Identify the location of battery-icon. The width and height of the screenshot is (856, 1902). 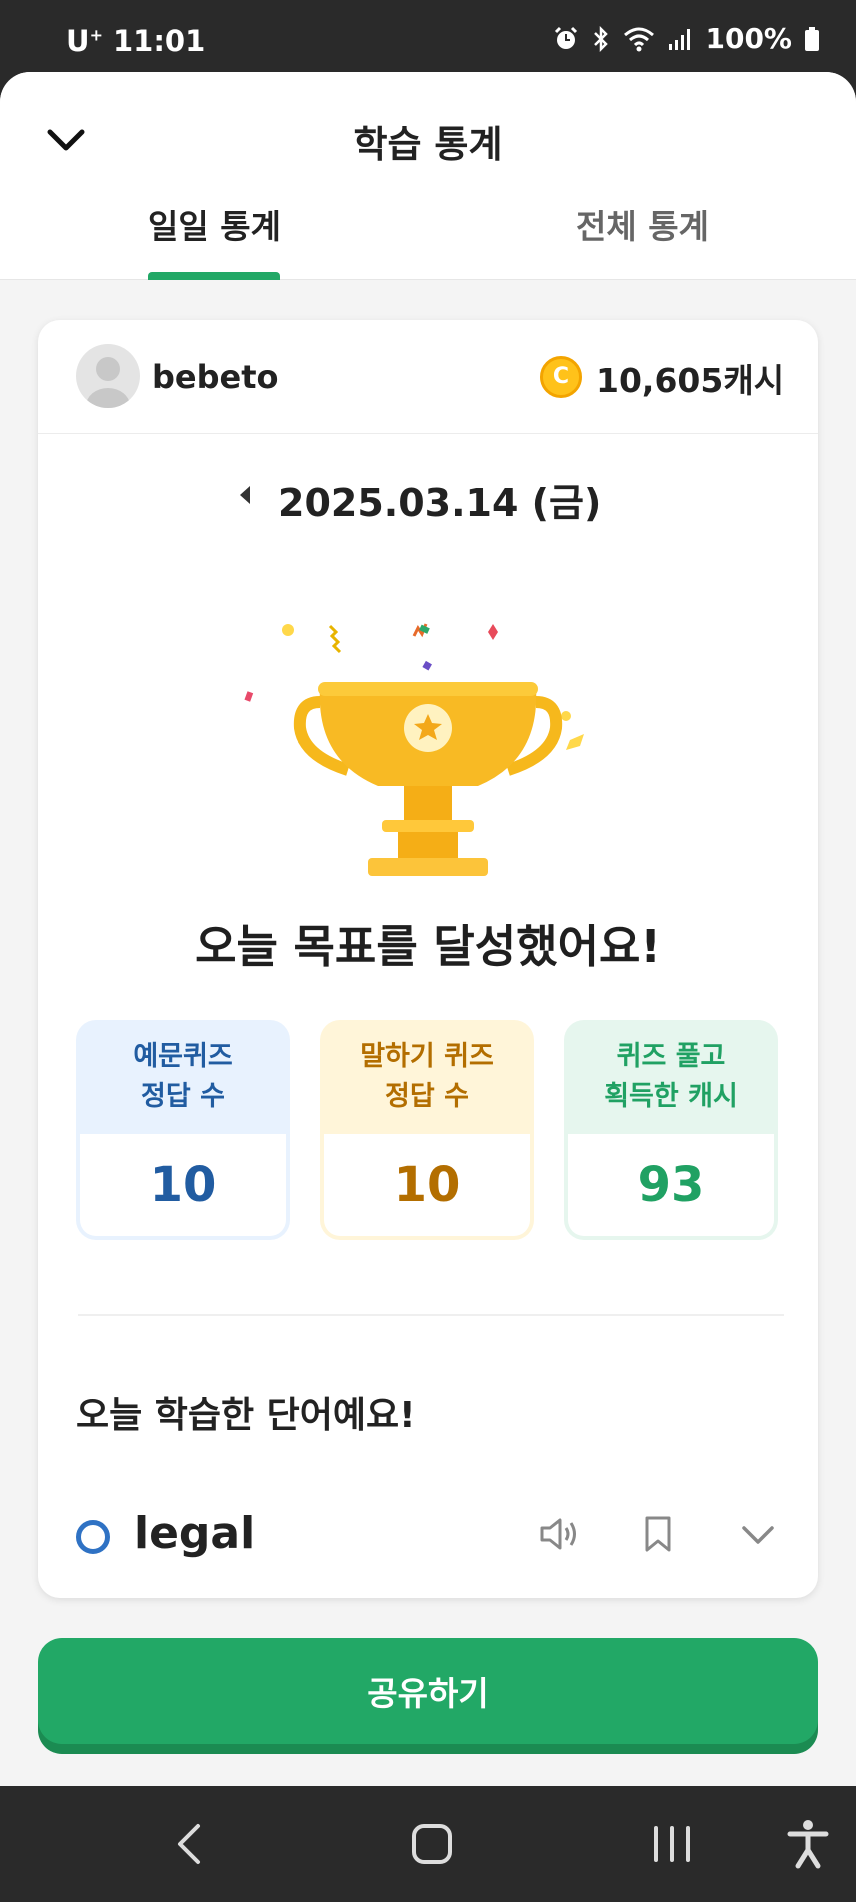
(812, 38).